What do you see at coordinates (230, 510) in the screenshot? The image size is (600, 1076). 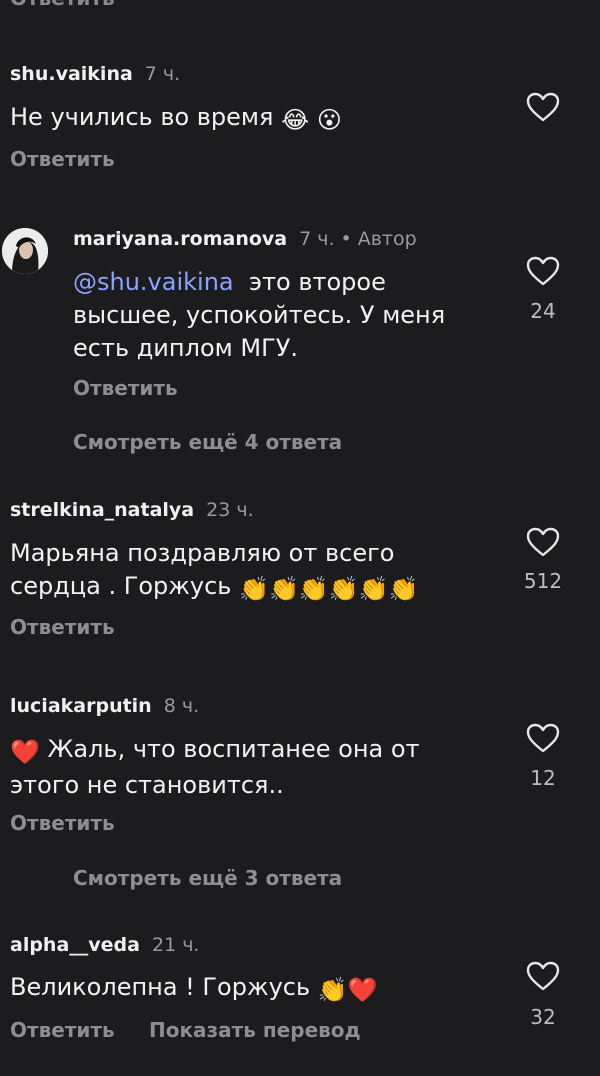 I see `timestamp: 23 ч.` at bounding box center [230, 510].